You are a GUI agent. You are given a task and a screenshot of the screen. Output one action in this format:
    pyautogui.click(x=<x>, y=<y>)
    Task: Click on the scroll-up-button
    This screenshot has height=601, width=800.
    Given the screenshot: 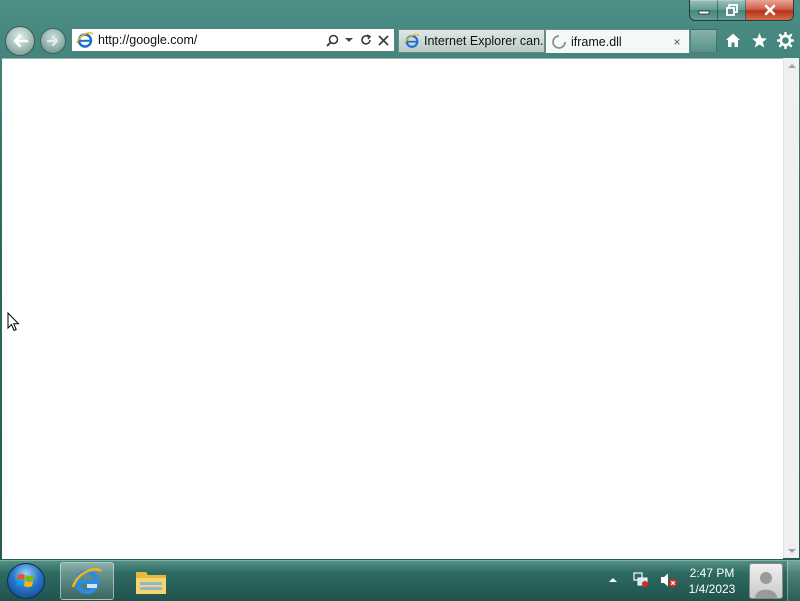 What is the action you would take?
    pyautogui.click(x=791, y=65)
    